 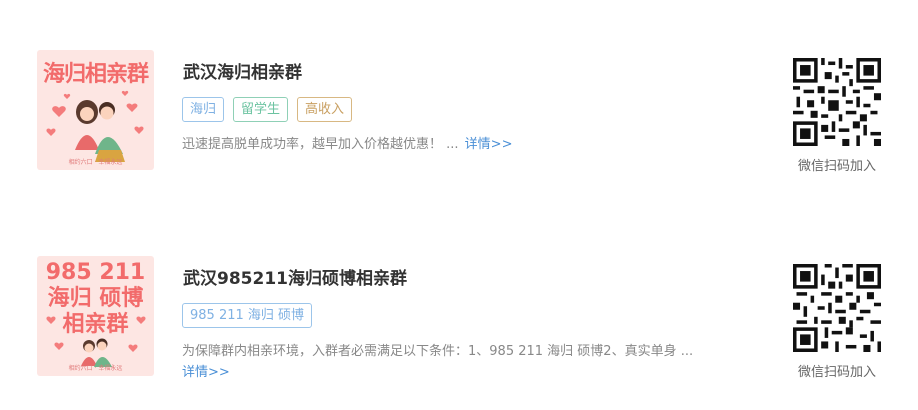 I want to click on poster-title-line: 985 211, so click(x=95, y=272).